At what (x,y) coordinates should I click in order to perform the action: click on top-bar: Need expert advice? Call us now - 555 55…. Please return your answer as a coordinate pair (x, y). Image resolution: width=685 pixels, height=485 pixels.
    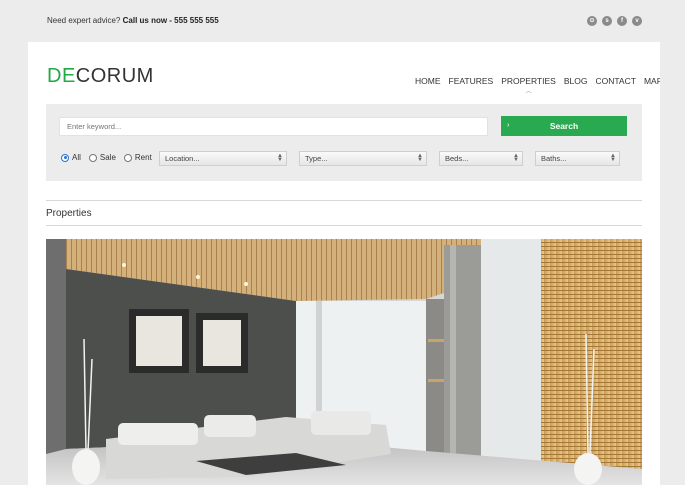
    Looking at the image, I should click on (342, 21).